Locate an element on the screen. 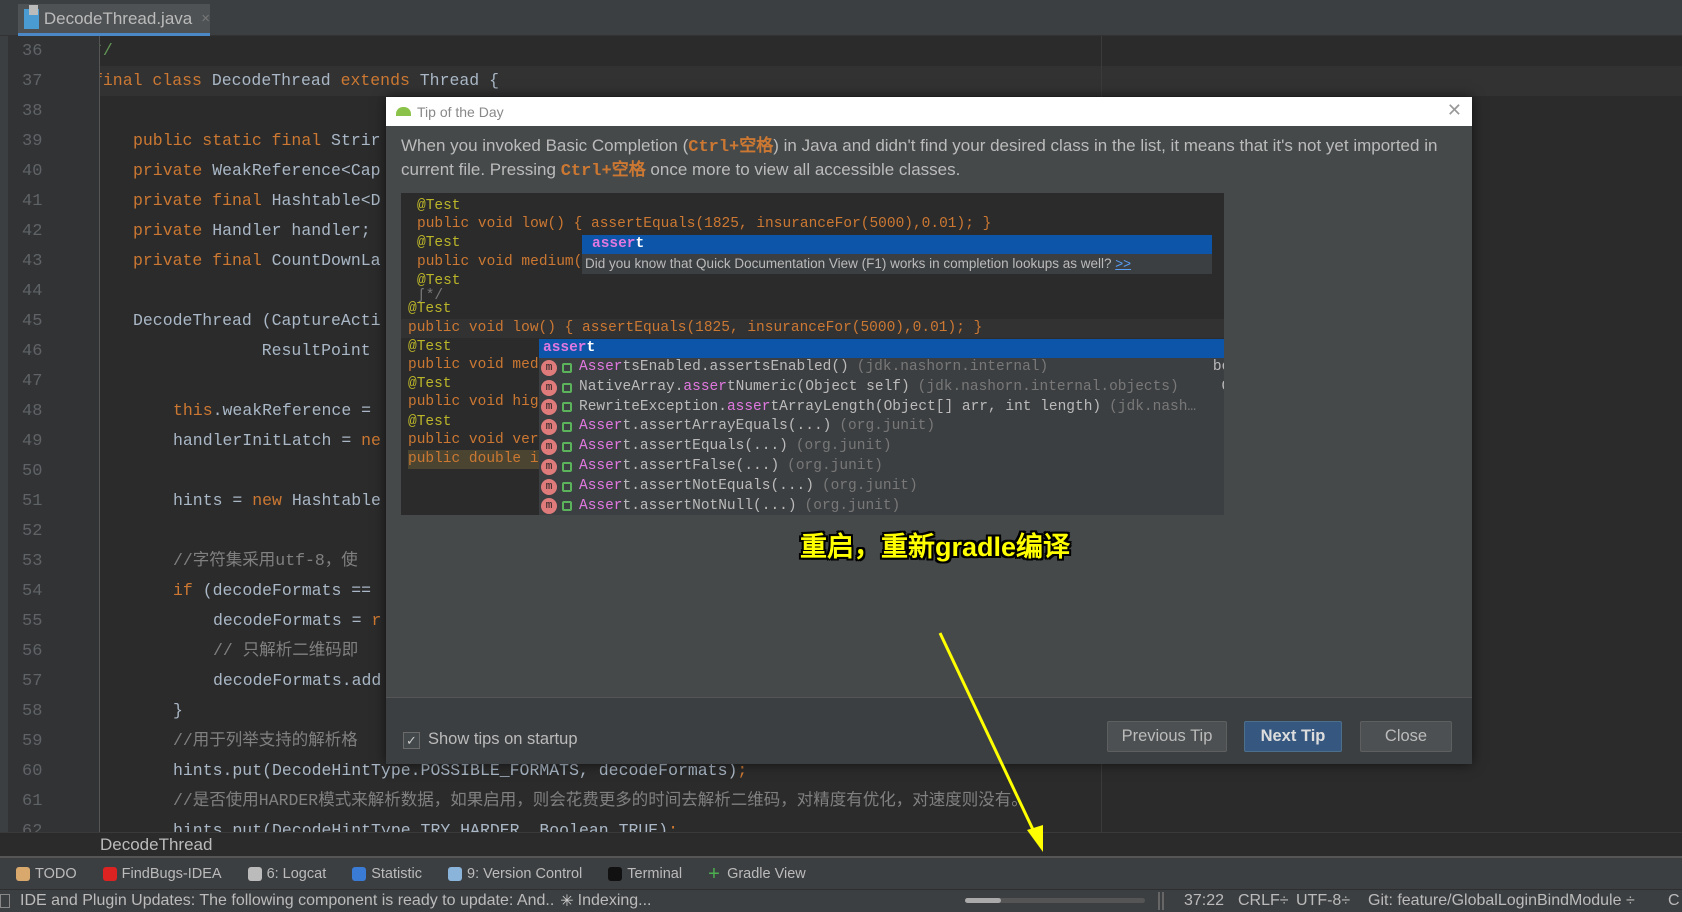 The width and height of the screenshot is (1682, 912). annotation-arrow is located at coordinates (990, 742).